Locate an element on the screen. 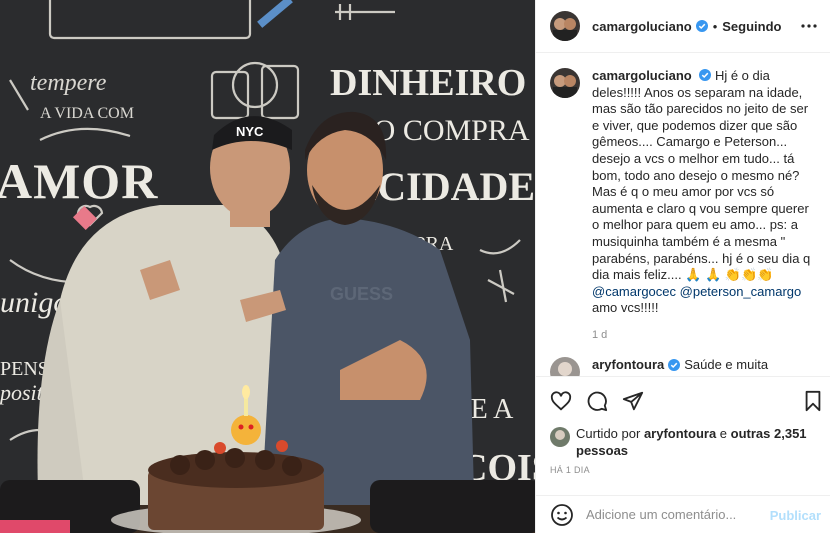 Image resolution: width=830 pixels, height=533 pixels. share-icon is located at coordinates (633, 401).